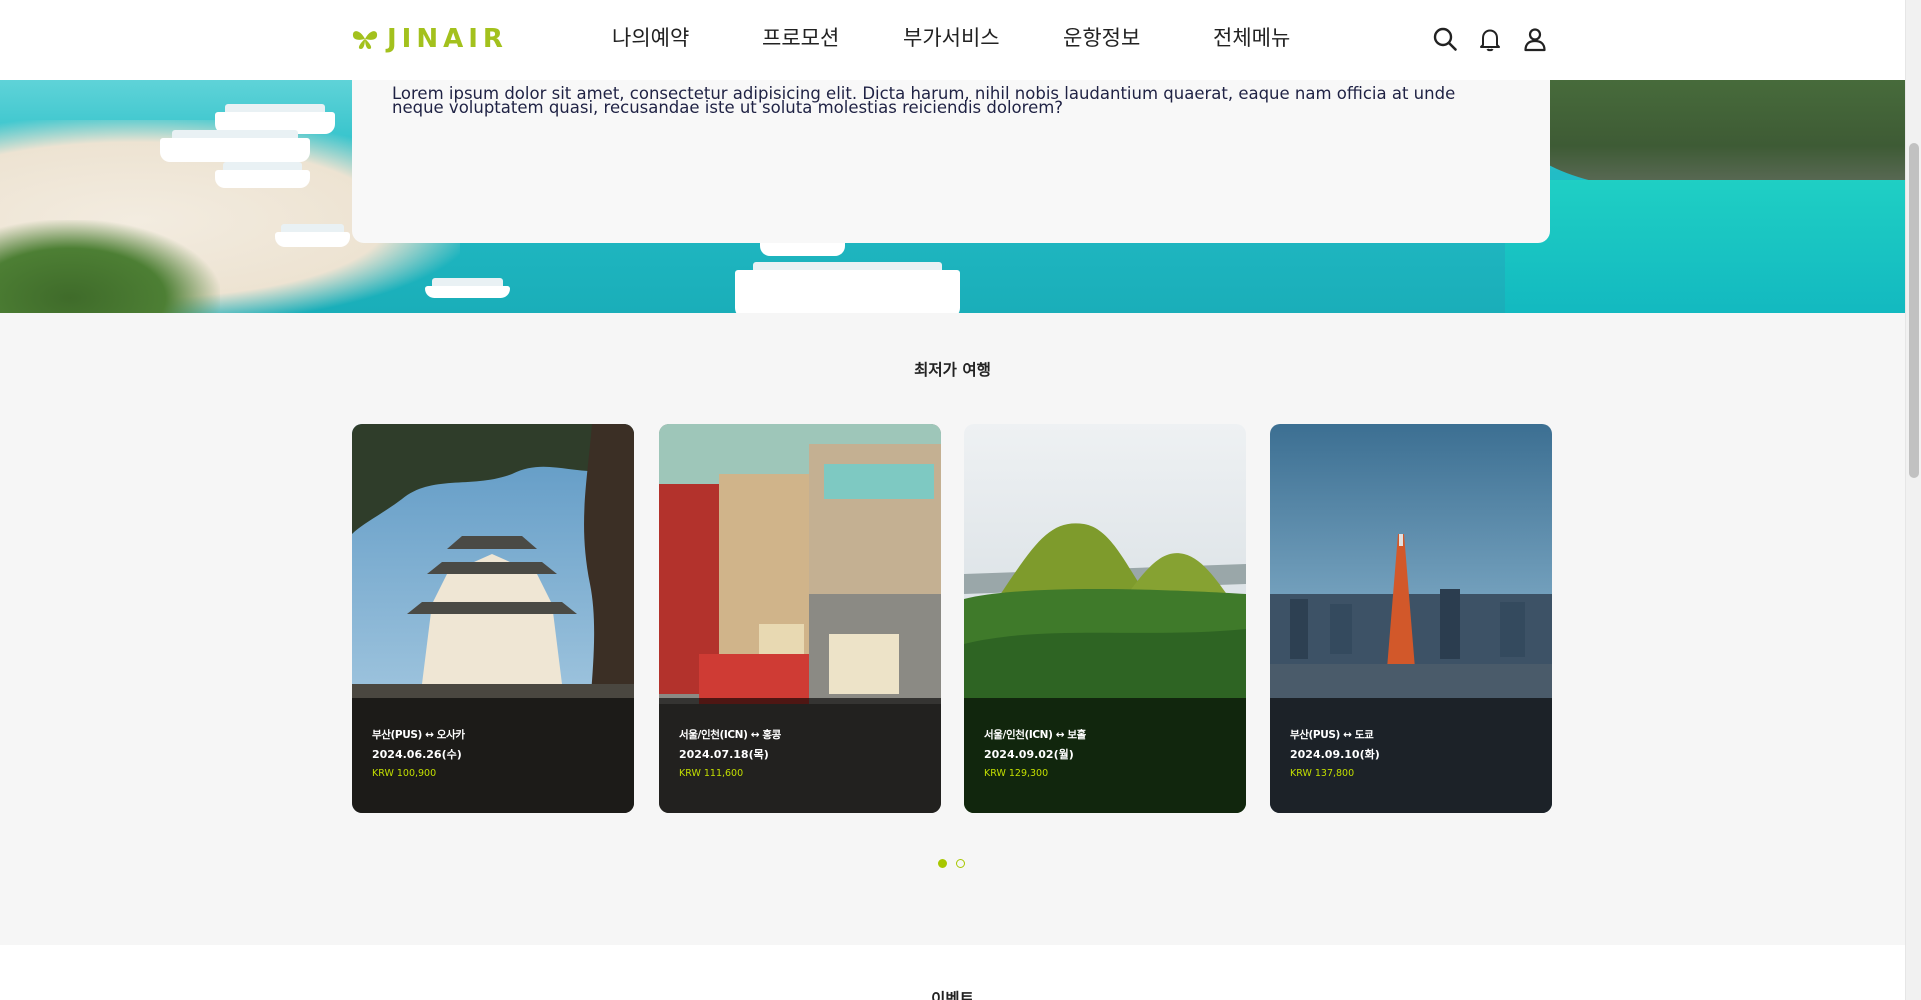  I want to click on site-header: JINAIR 나의예약 프로모션 부가서비스 운항정보 전체메뉴, so click(952, 40).